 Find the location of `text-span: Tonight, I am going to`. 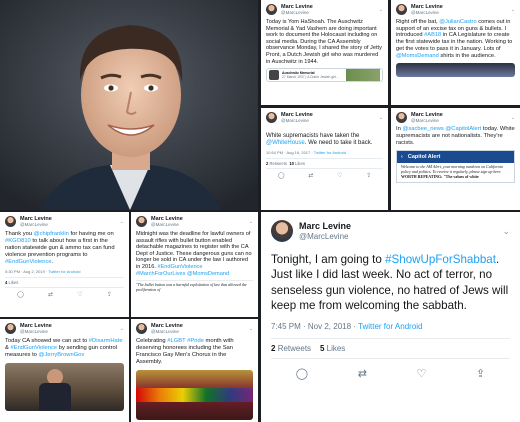

text-span: Tonight, I am going to is located at coordinates (328, 259).